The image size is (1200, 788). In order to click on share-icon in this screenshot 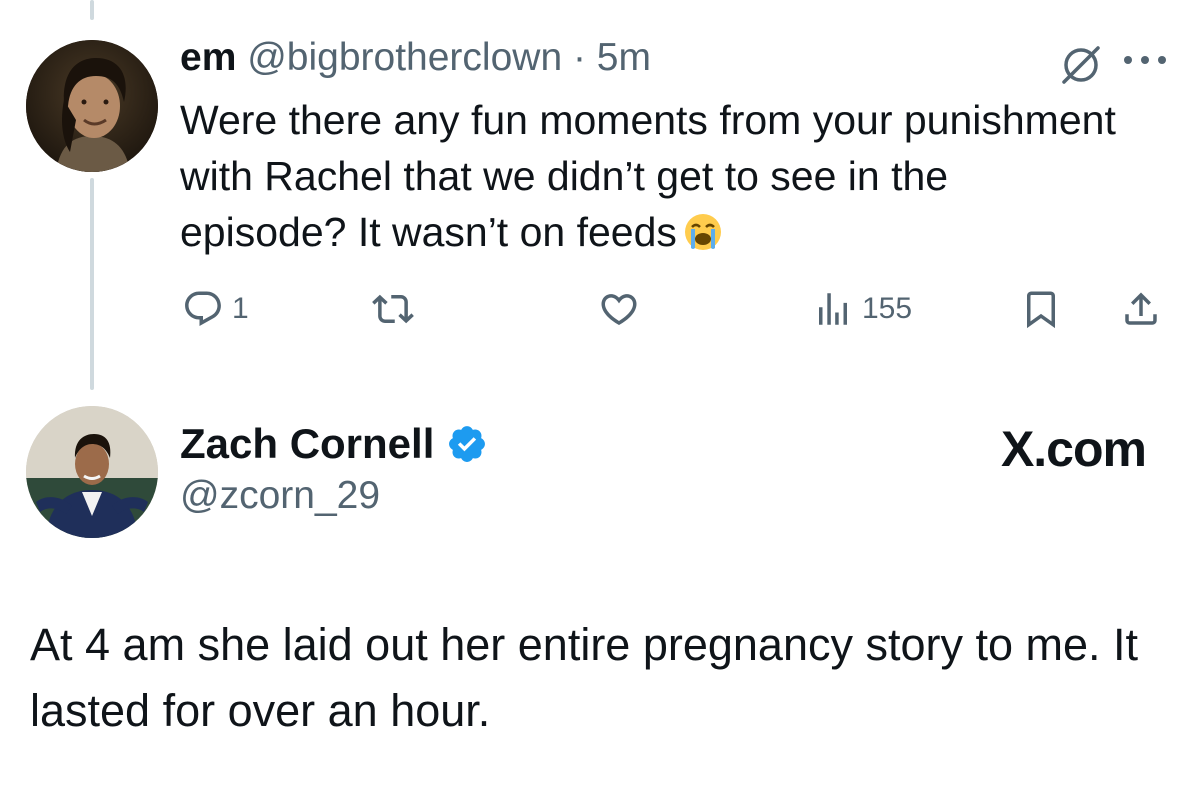, I will do `click(1141, 308)`.